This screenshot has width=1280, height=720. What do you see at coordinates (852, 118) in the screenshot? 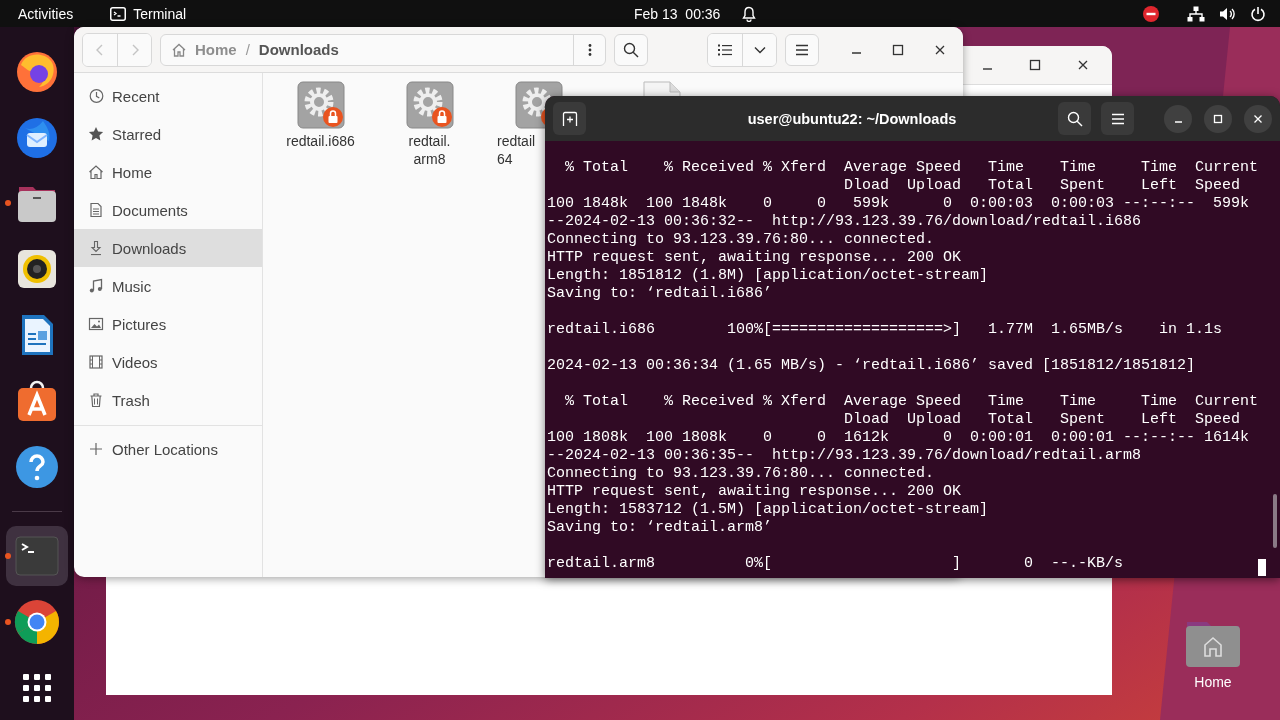
I see `window-title: user@ubuntu22: ~/Downloads` at bounding box center [852, 118].